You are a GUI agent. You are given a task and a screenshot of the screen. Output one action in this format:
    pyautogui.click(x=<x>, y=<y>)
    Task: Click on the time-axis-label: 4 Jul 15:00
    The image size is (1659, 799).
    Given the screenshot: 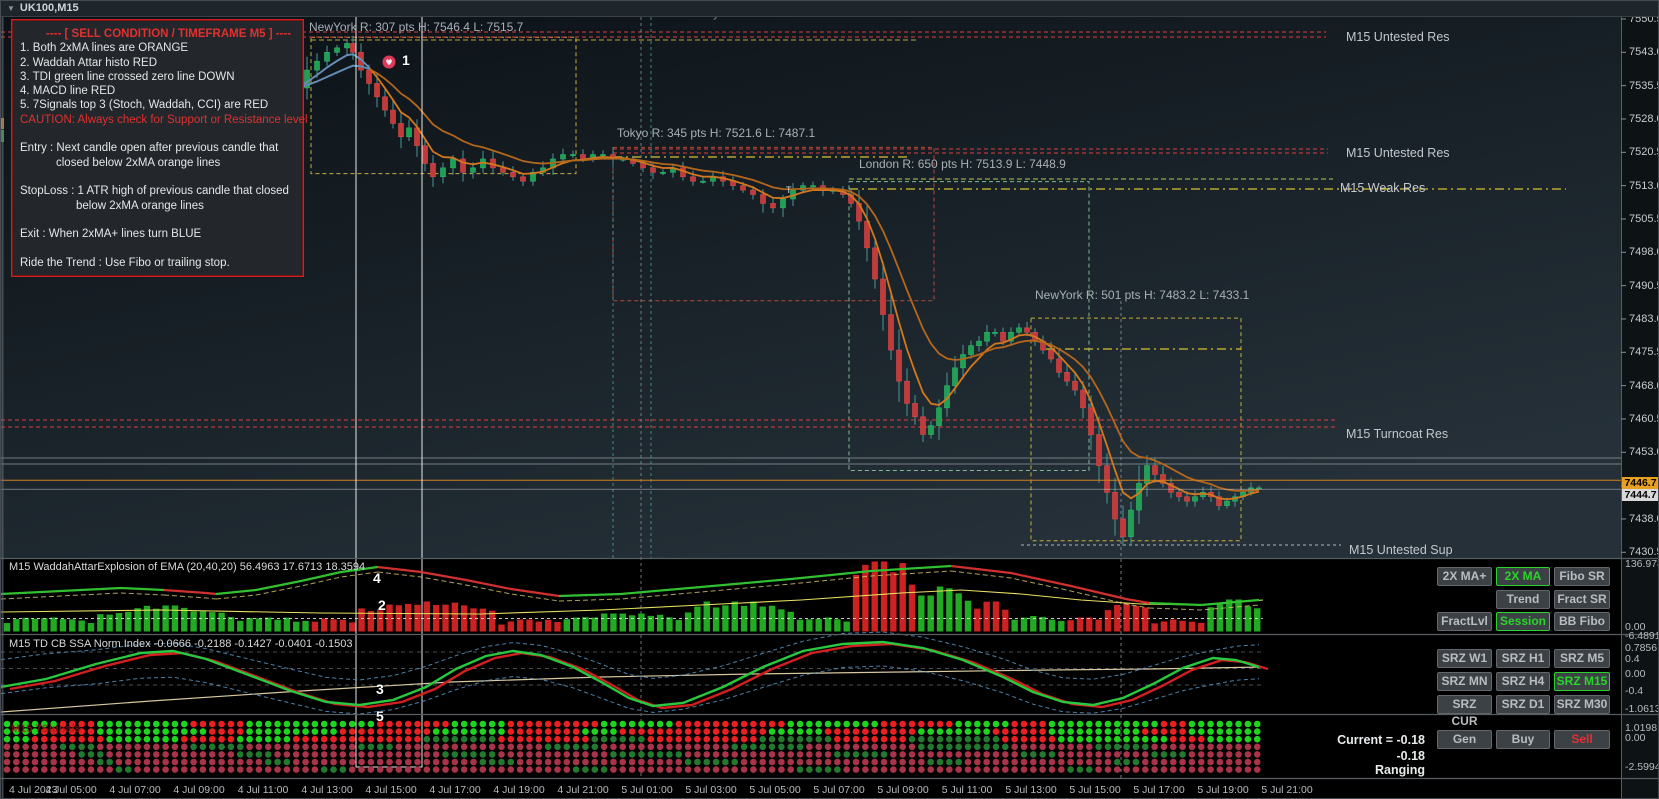 What is the action you would take?
    pyautogui.click(x=391, y=790)
    